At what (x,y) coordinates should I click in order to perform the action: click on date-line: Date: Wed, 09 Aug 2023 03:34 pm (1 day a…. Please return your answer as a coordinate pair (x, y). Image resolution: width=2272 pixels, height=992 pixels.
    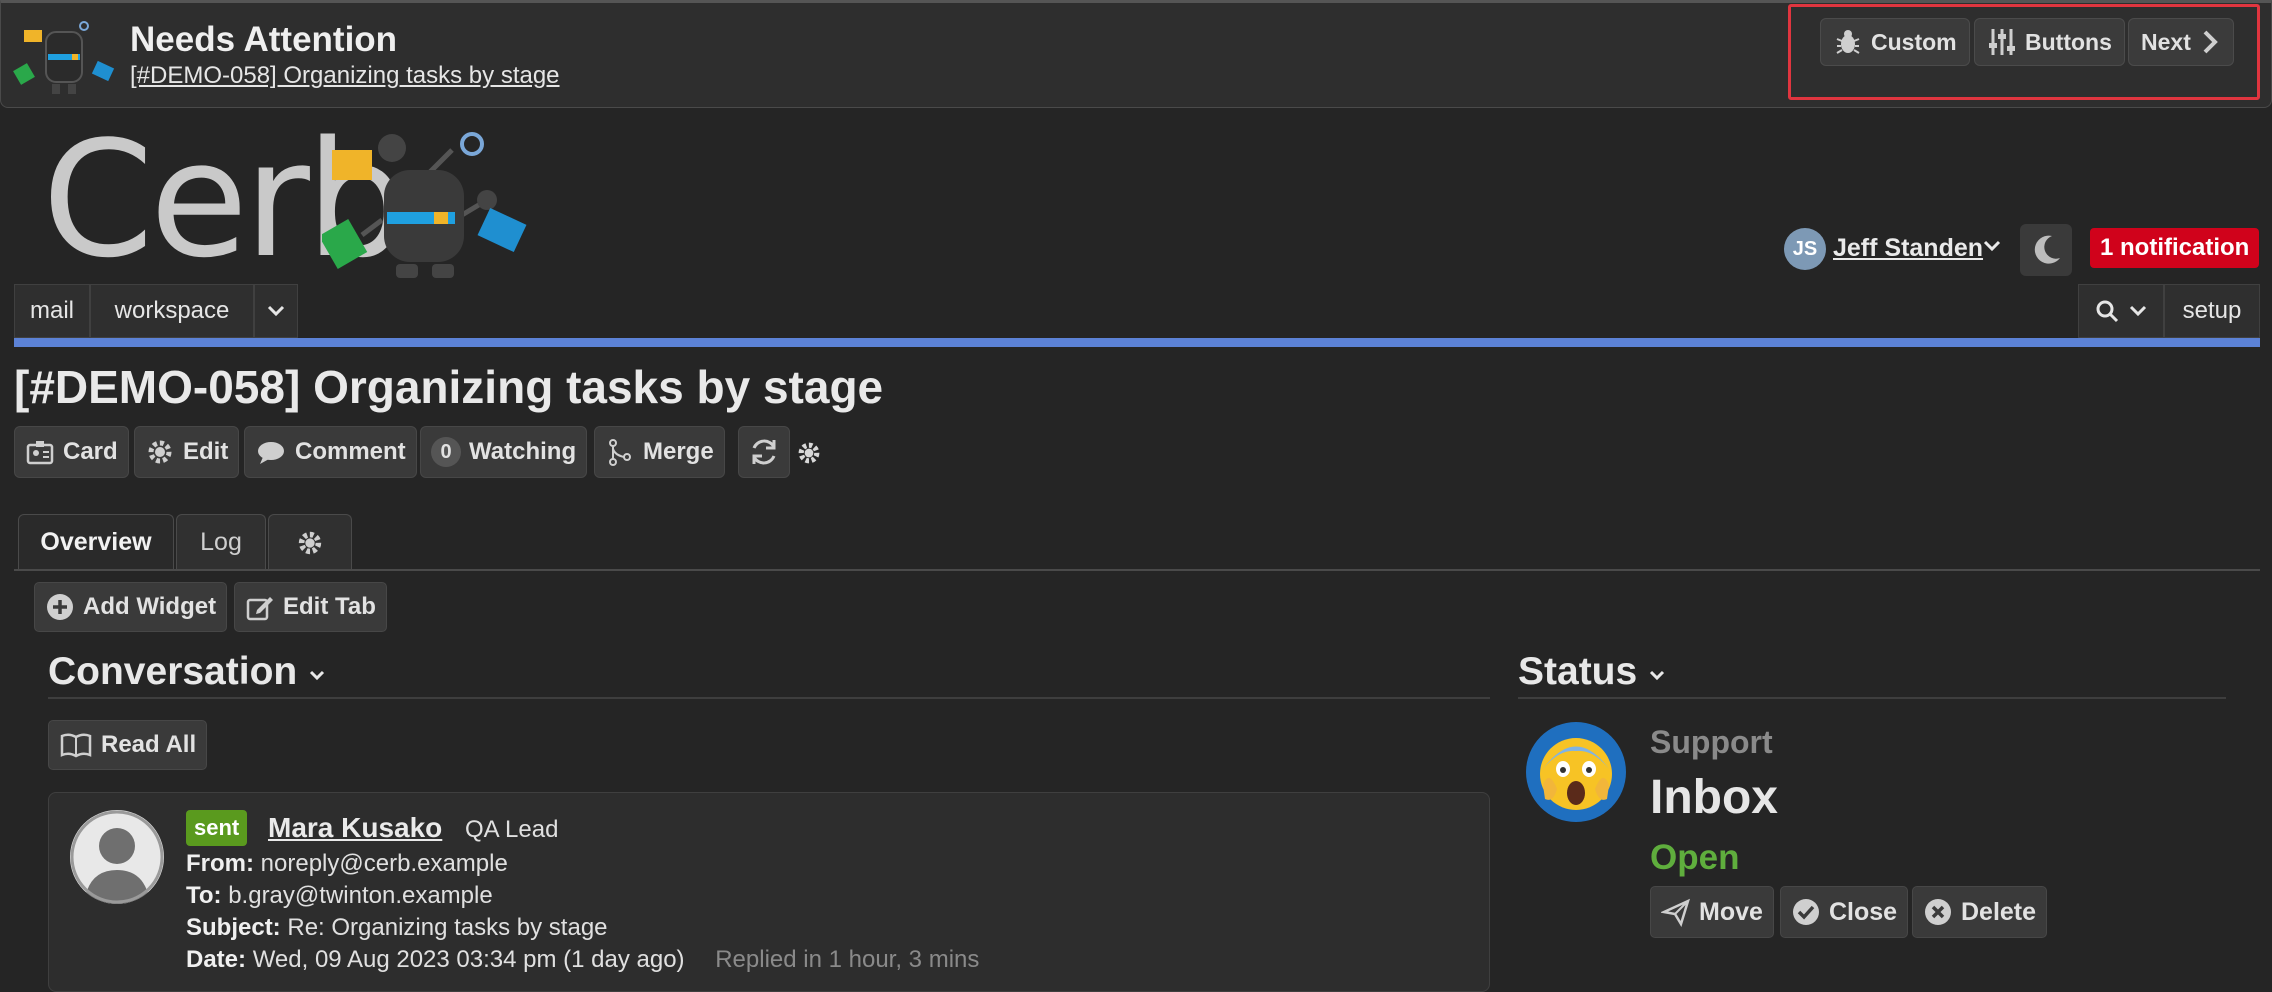
    Looking at the image, I should click on (582, 960).